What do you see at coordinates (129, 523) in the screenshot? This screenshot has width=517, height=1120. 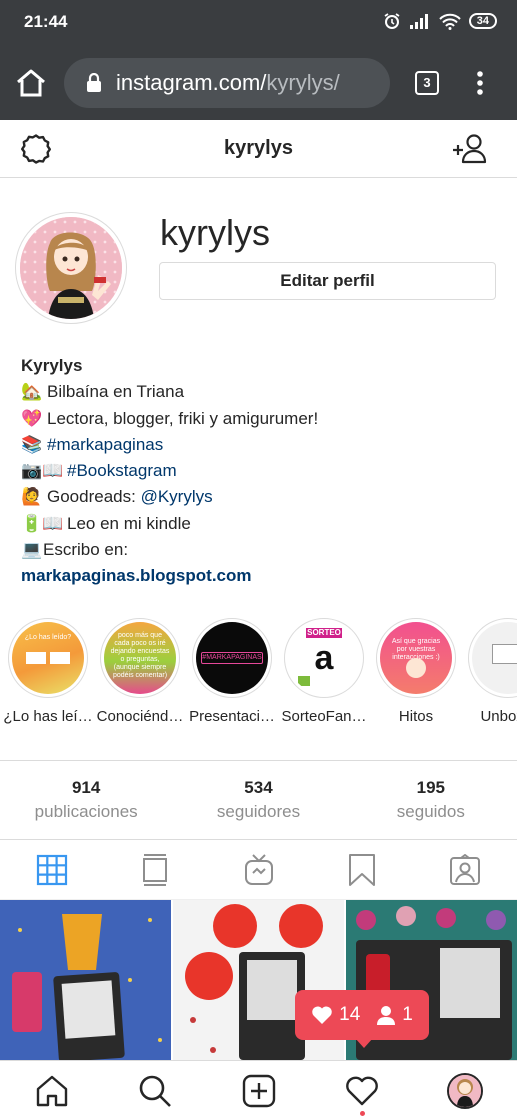 I see `bio-text: Leo en mi kindle` at bounding box center [129, 523].